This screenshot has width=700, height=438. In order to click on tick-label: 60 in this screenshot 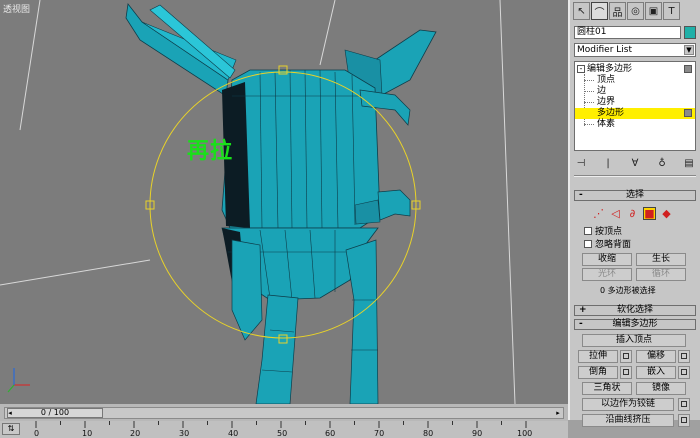, I will do `click(330, 433)`.